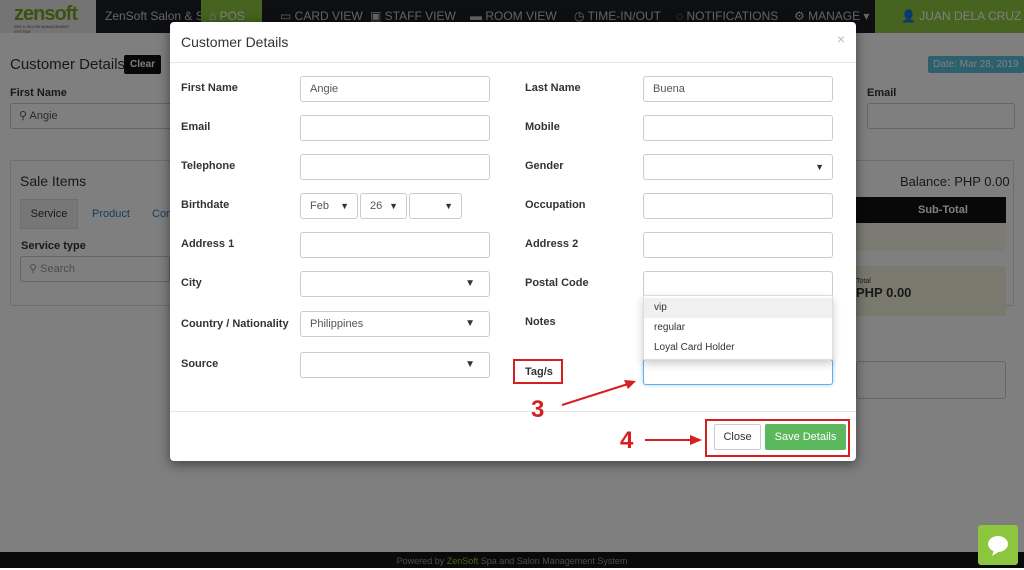 The width and height of the screenshot is (1024, 570). I want to click on step-4-label: 4, so click(627, 440).